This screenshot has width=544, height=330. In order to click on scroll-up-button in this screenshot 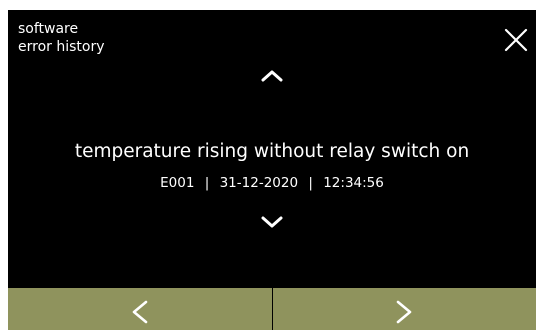, I will do `click(272, 76)`.